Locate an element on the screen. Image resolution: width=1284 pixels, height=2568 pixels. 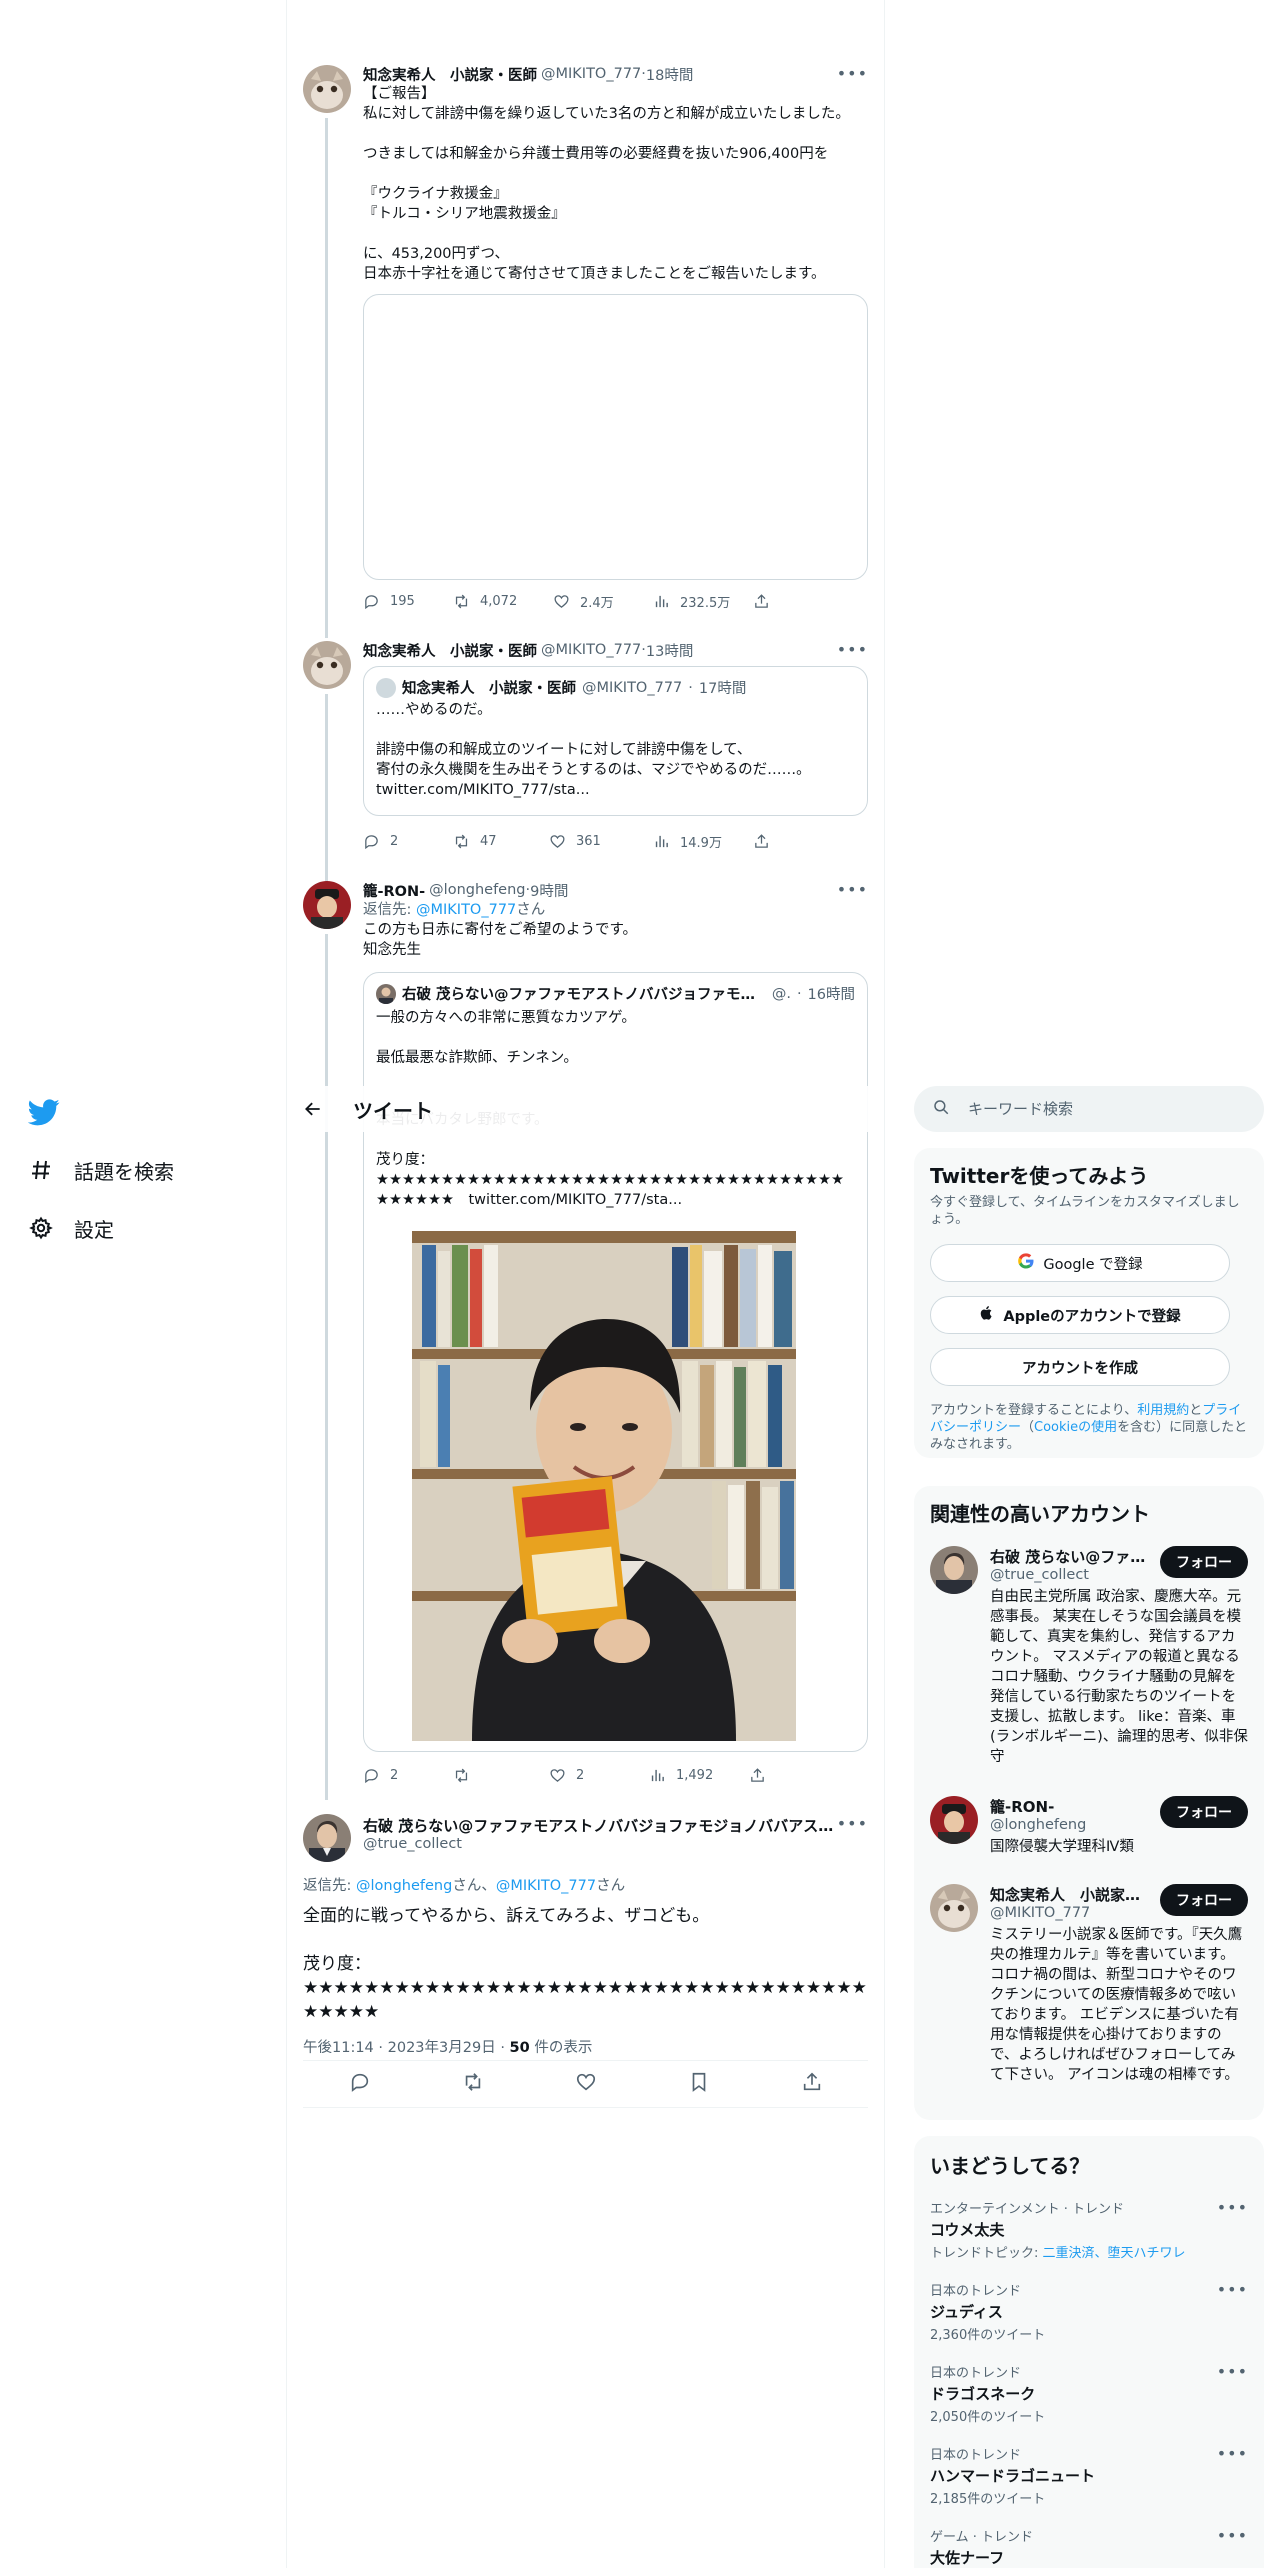
author-name: 籠-RON- is located at coordinates (394, 890).